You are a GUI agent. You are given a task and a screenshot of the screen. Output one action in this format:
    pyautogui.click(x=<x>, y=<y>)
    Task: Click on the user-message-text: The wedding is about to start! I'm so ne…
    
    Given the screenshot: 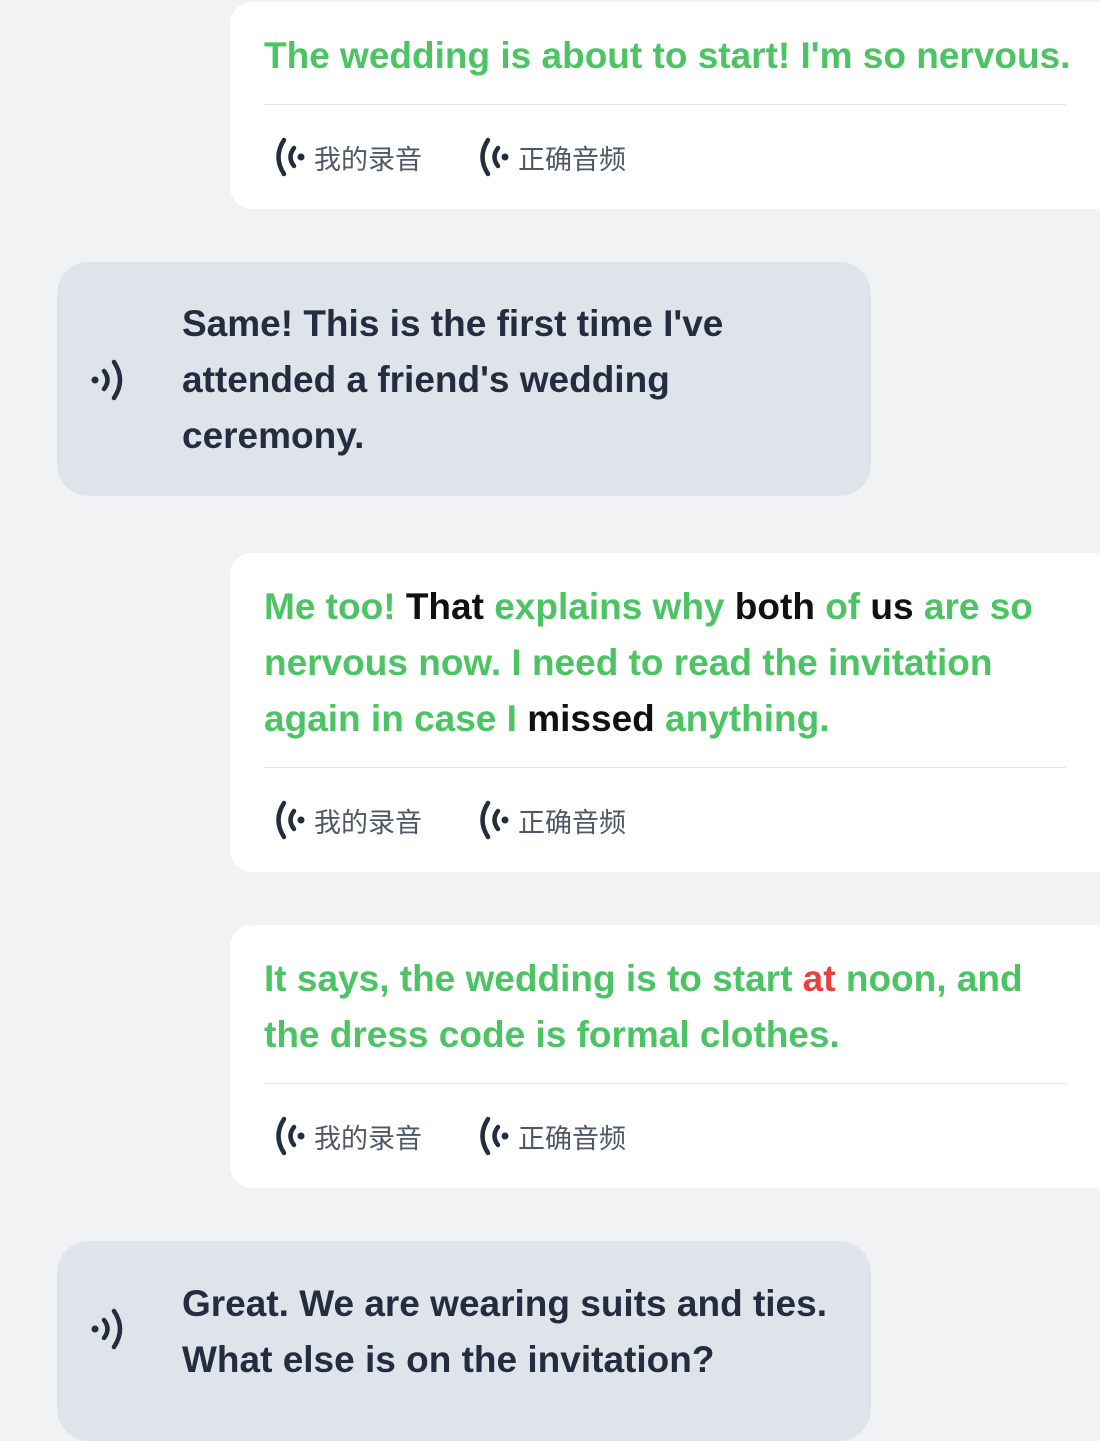 What is the action you would take?
    pyautogui.click(x=674, y=56)
    